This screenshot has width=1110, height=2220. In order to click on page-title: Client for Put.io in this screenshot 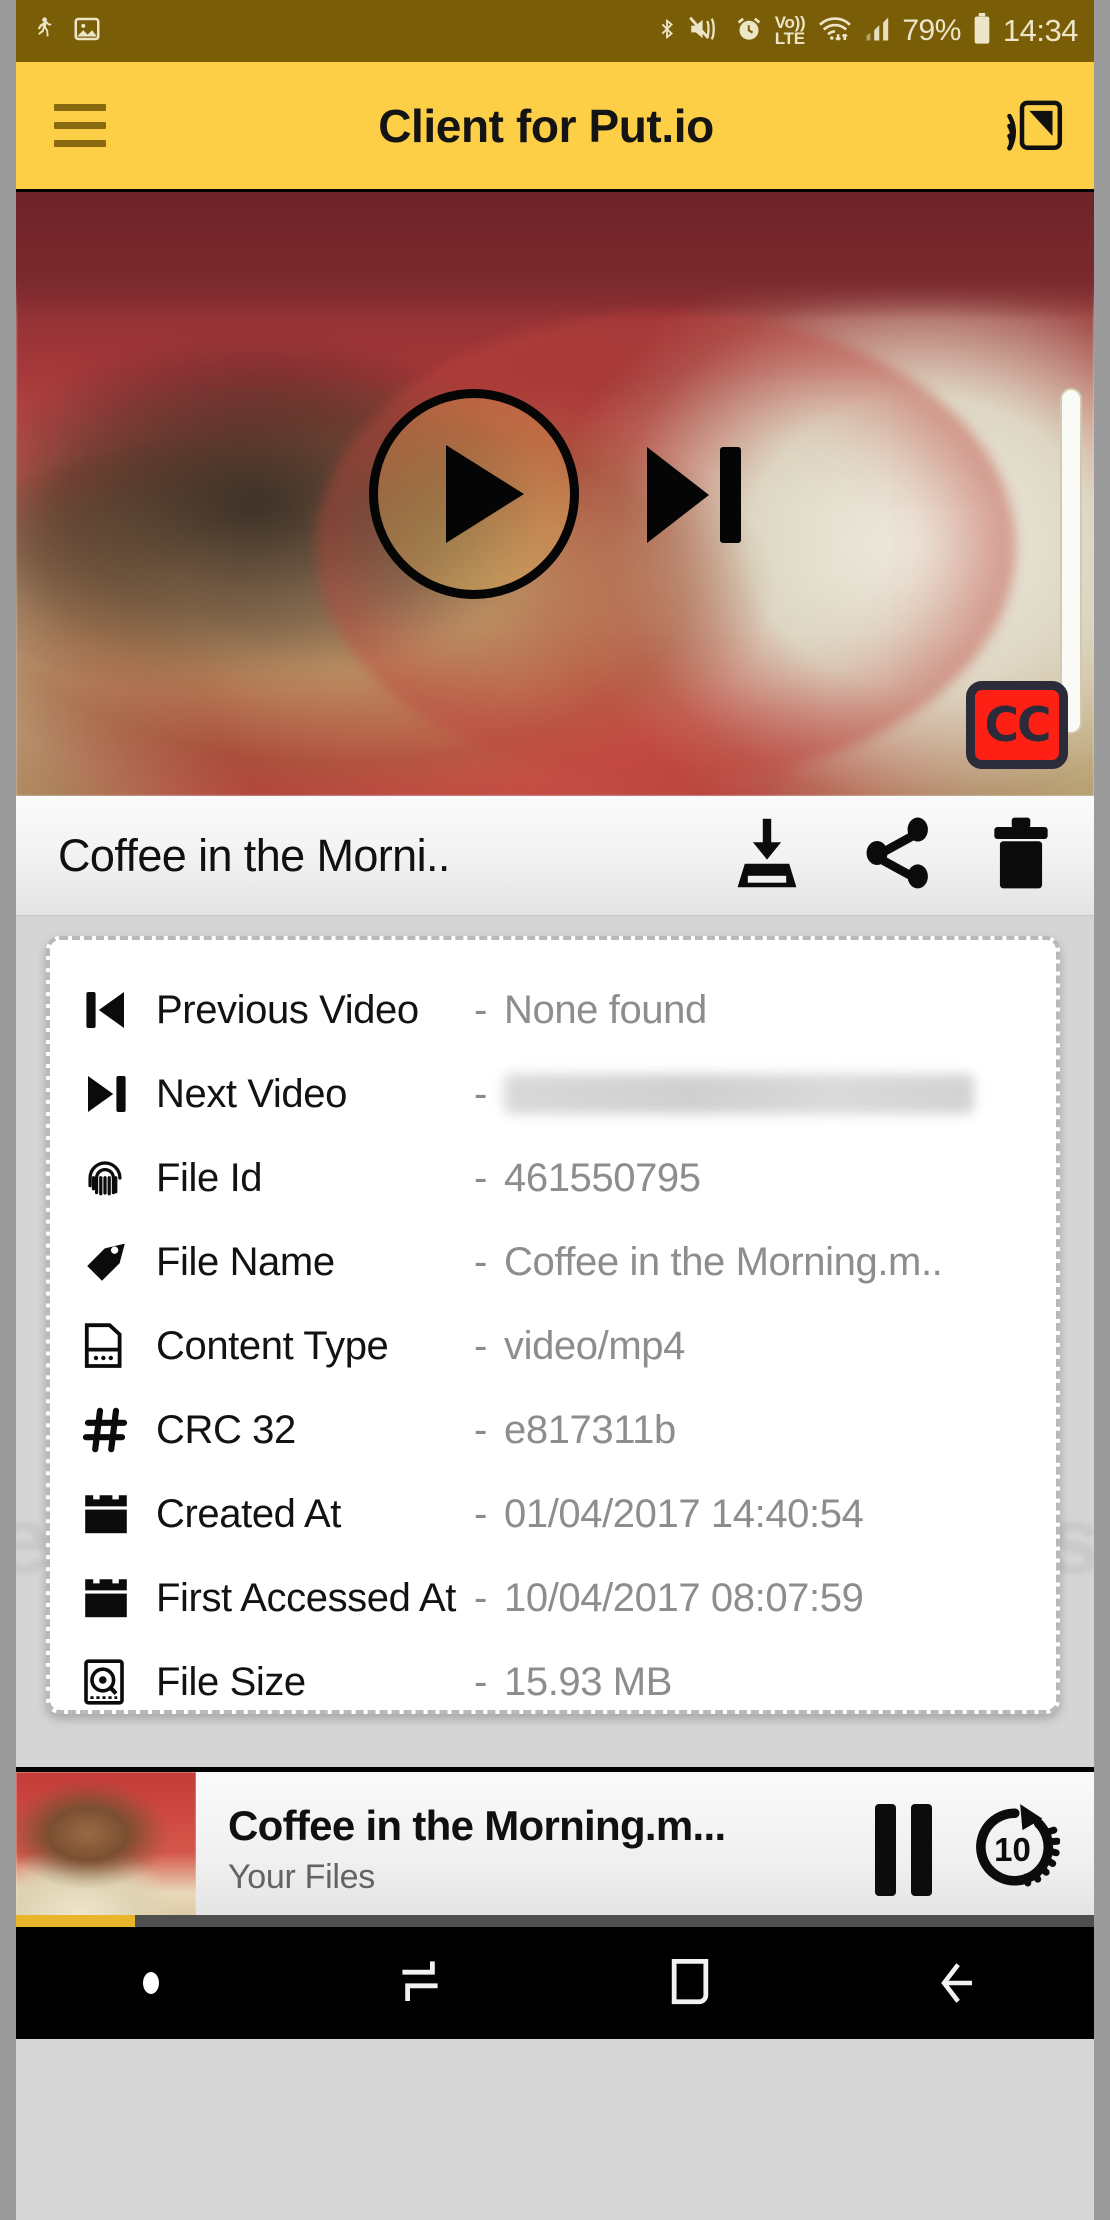, I will do `click(546, 125)`.